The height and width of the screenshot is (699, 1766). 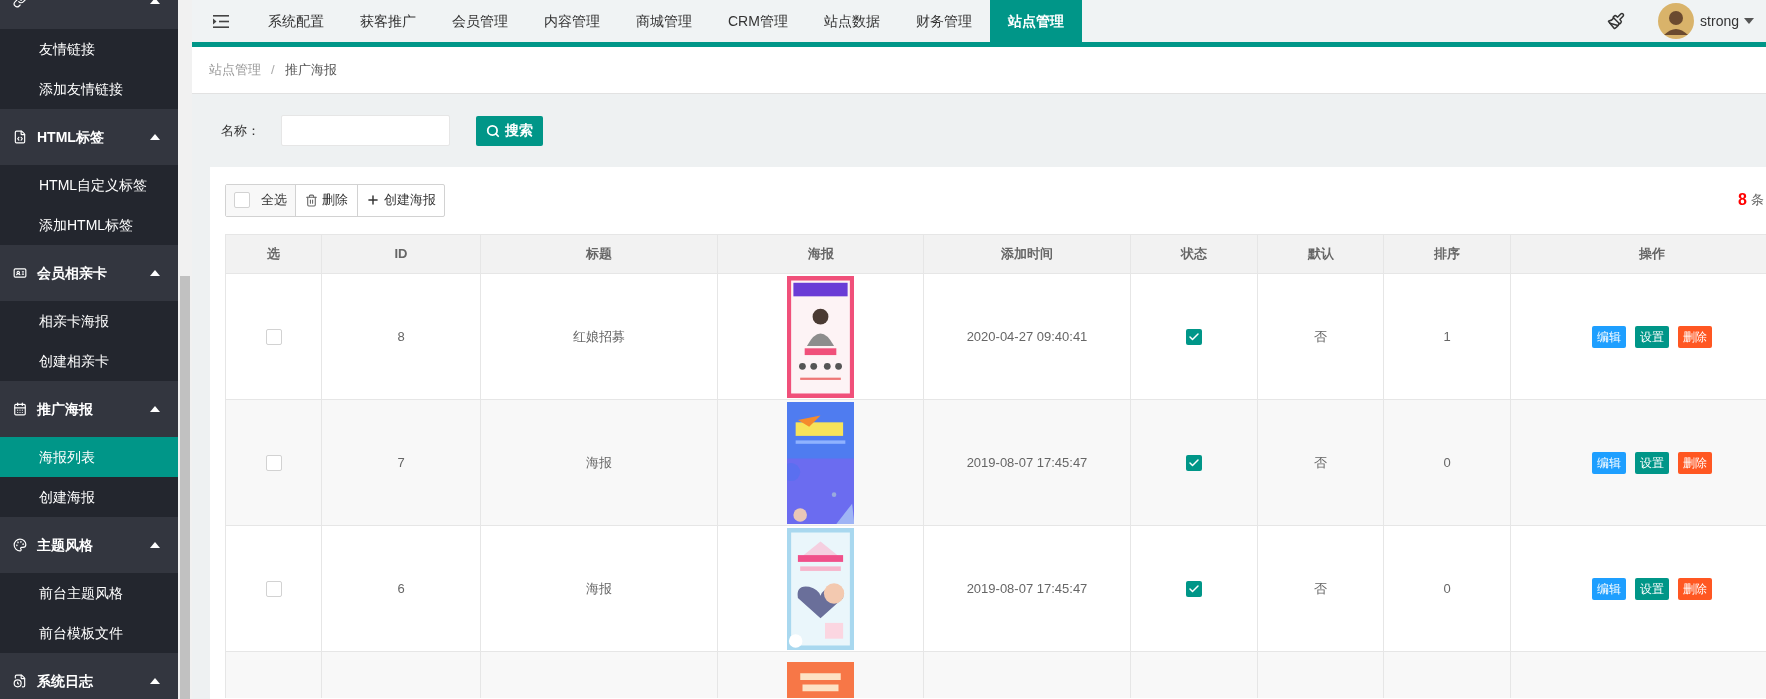 I want to click on caret-icon, so click(x=1749, y=21).